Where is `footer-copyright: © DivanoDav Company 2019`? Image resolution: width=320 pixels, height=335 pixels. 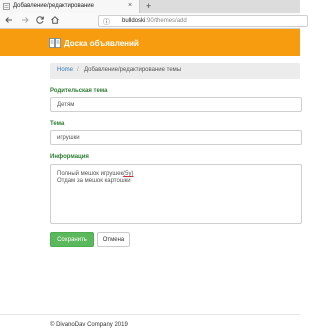 footer-copyright: © DivanoDav Company 2019 is located at coordinates (89, 325).